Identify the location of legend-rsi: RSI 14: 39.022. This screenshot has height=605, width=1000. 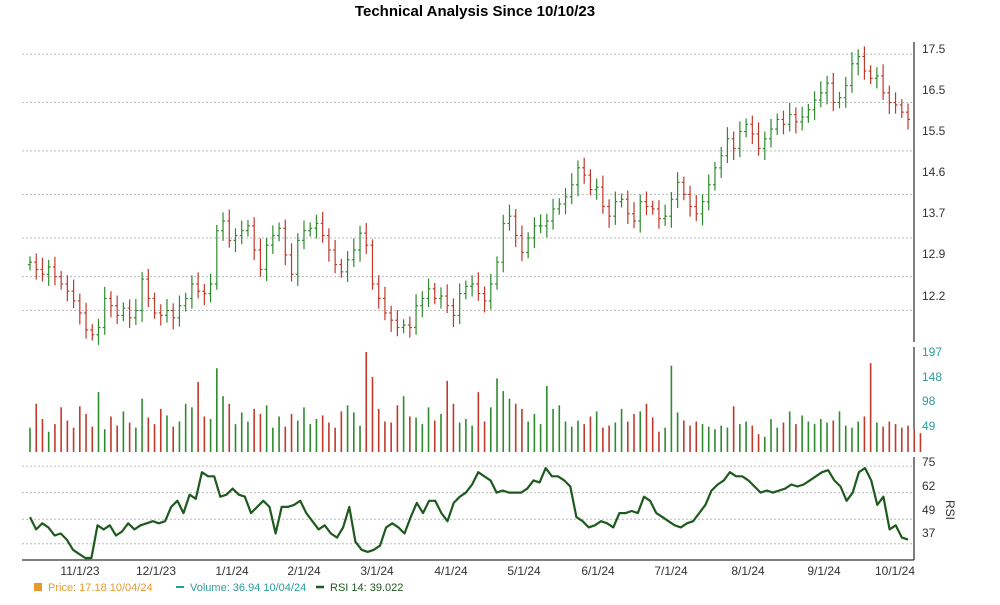
(366, 588).